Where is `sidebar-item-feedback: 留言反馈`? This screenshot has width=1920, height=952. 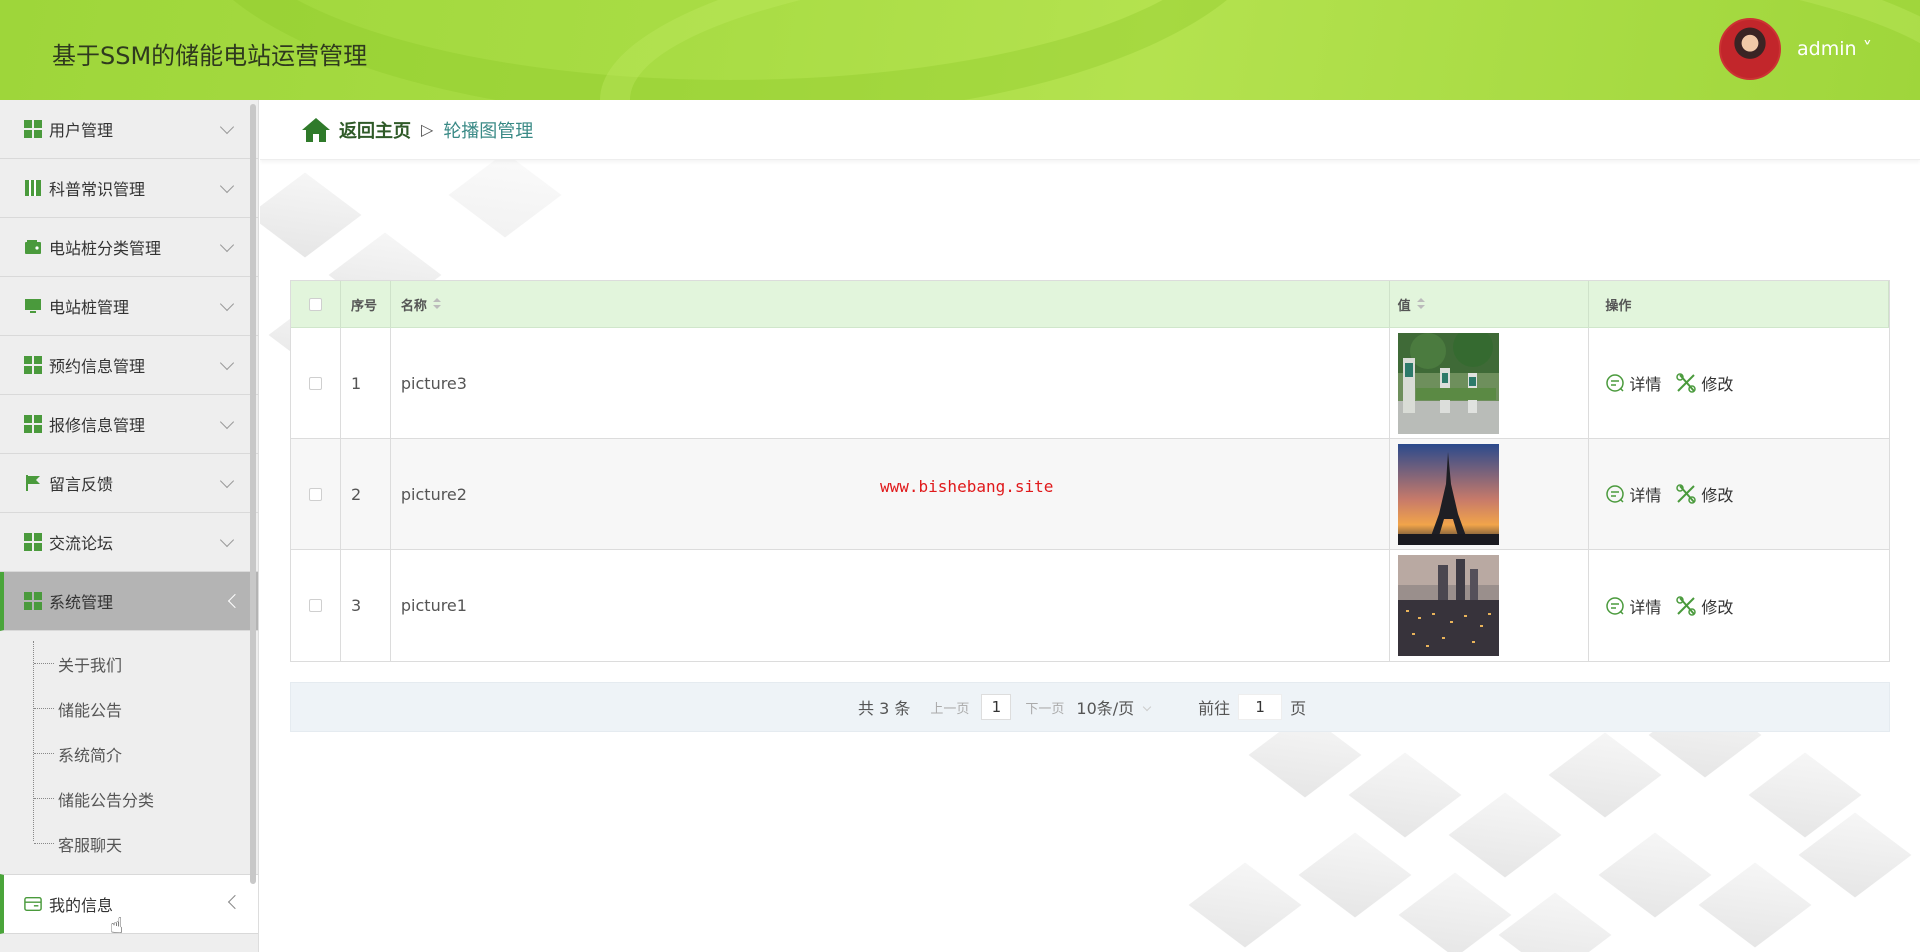
sidebar-item-feedback: 留言反馈 is located at coordinates (129, 483).